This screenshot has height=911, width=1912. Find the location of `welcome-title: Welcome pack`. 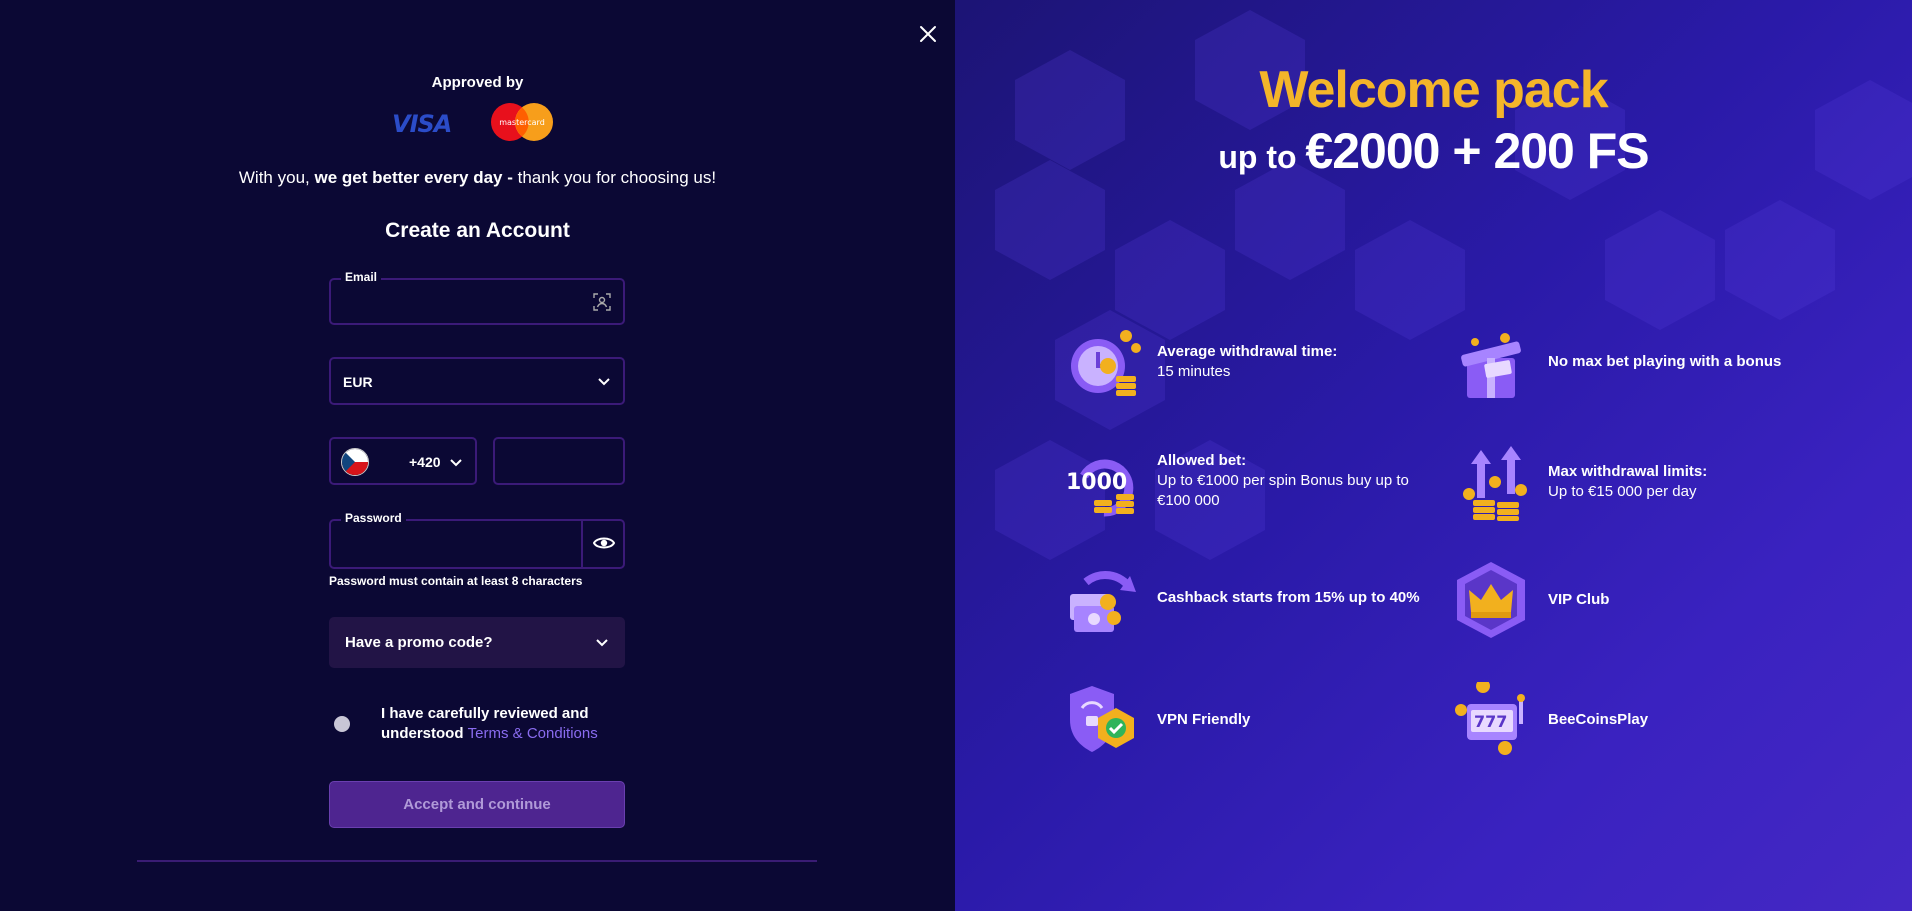

welcome-title: Welcome pack is located at coordinates (1433, 90).